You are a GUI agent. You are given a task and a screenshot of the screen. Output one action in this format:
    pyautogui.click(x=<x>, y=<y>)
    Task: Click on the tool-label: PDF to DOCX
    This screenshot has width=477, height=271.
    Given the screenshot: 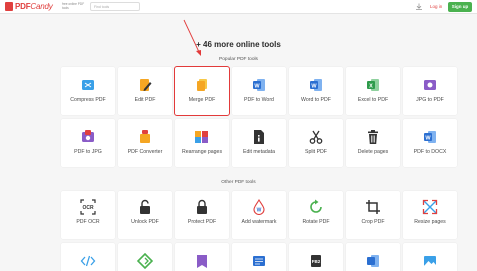 What is the action you would take?
    pyautogui.click(x=430, y=152)
    